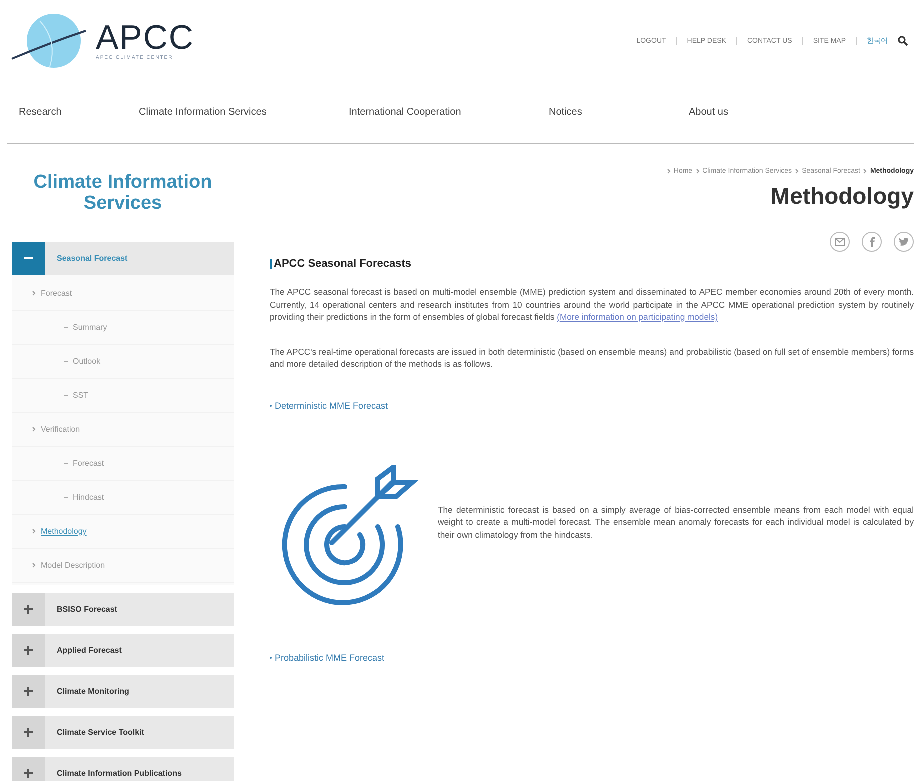 Image resolution: width=914 pixels, height=781 pixels. Describe the element at coordinates (676, 523) in the screenshot. I see `subsection-text: The deterministic forecast is based on a simply average of bias-corrected ensemble means from each model with equal weight to create a multi-model forecast. The ensemble mean anomaly forecasts for each individual model is calculated by their own climatology from the hindcasts.` at that location.